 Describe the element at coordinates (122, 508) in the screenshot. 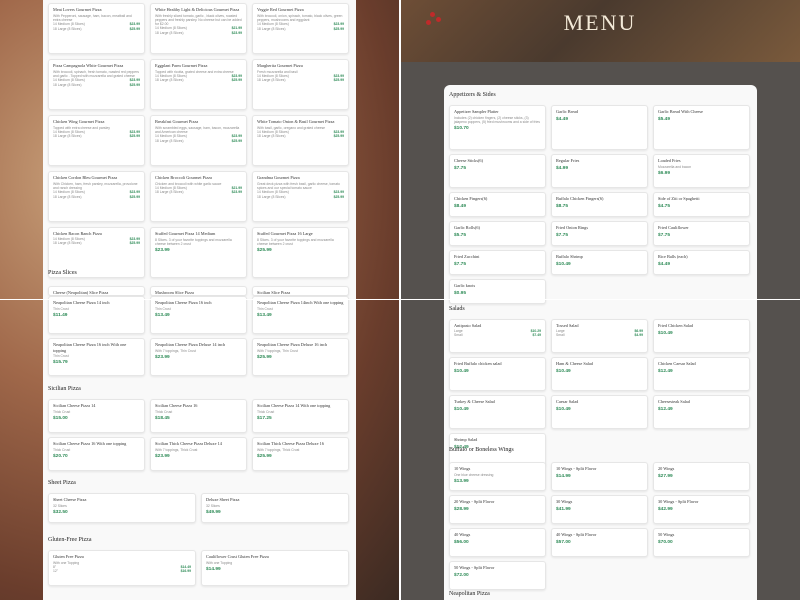

I see `menu-item-card: Sheet Cheese Pizza 32 Slices $32.50` at that location.